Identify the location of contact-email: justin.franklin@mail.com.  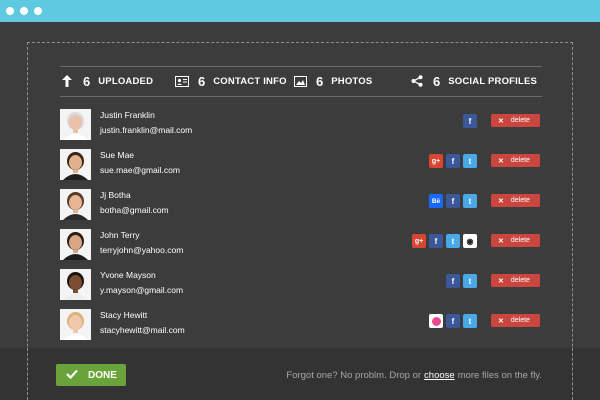
(146, 130).